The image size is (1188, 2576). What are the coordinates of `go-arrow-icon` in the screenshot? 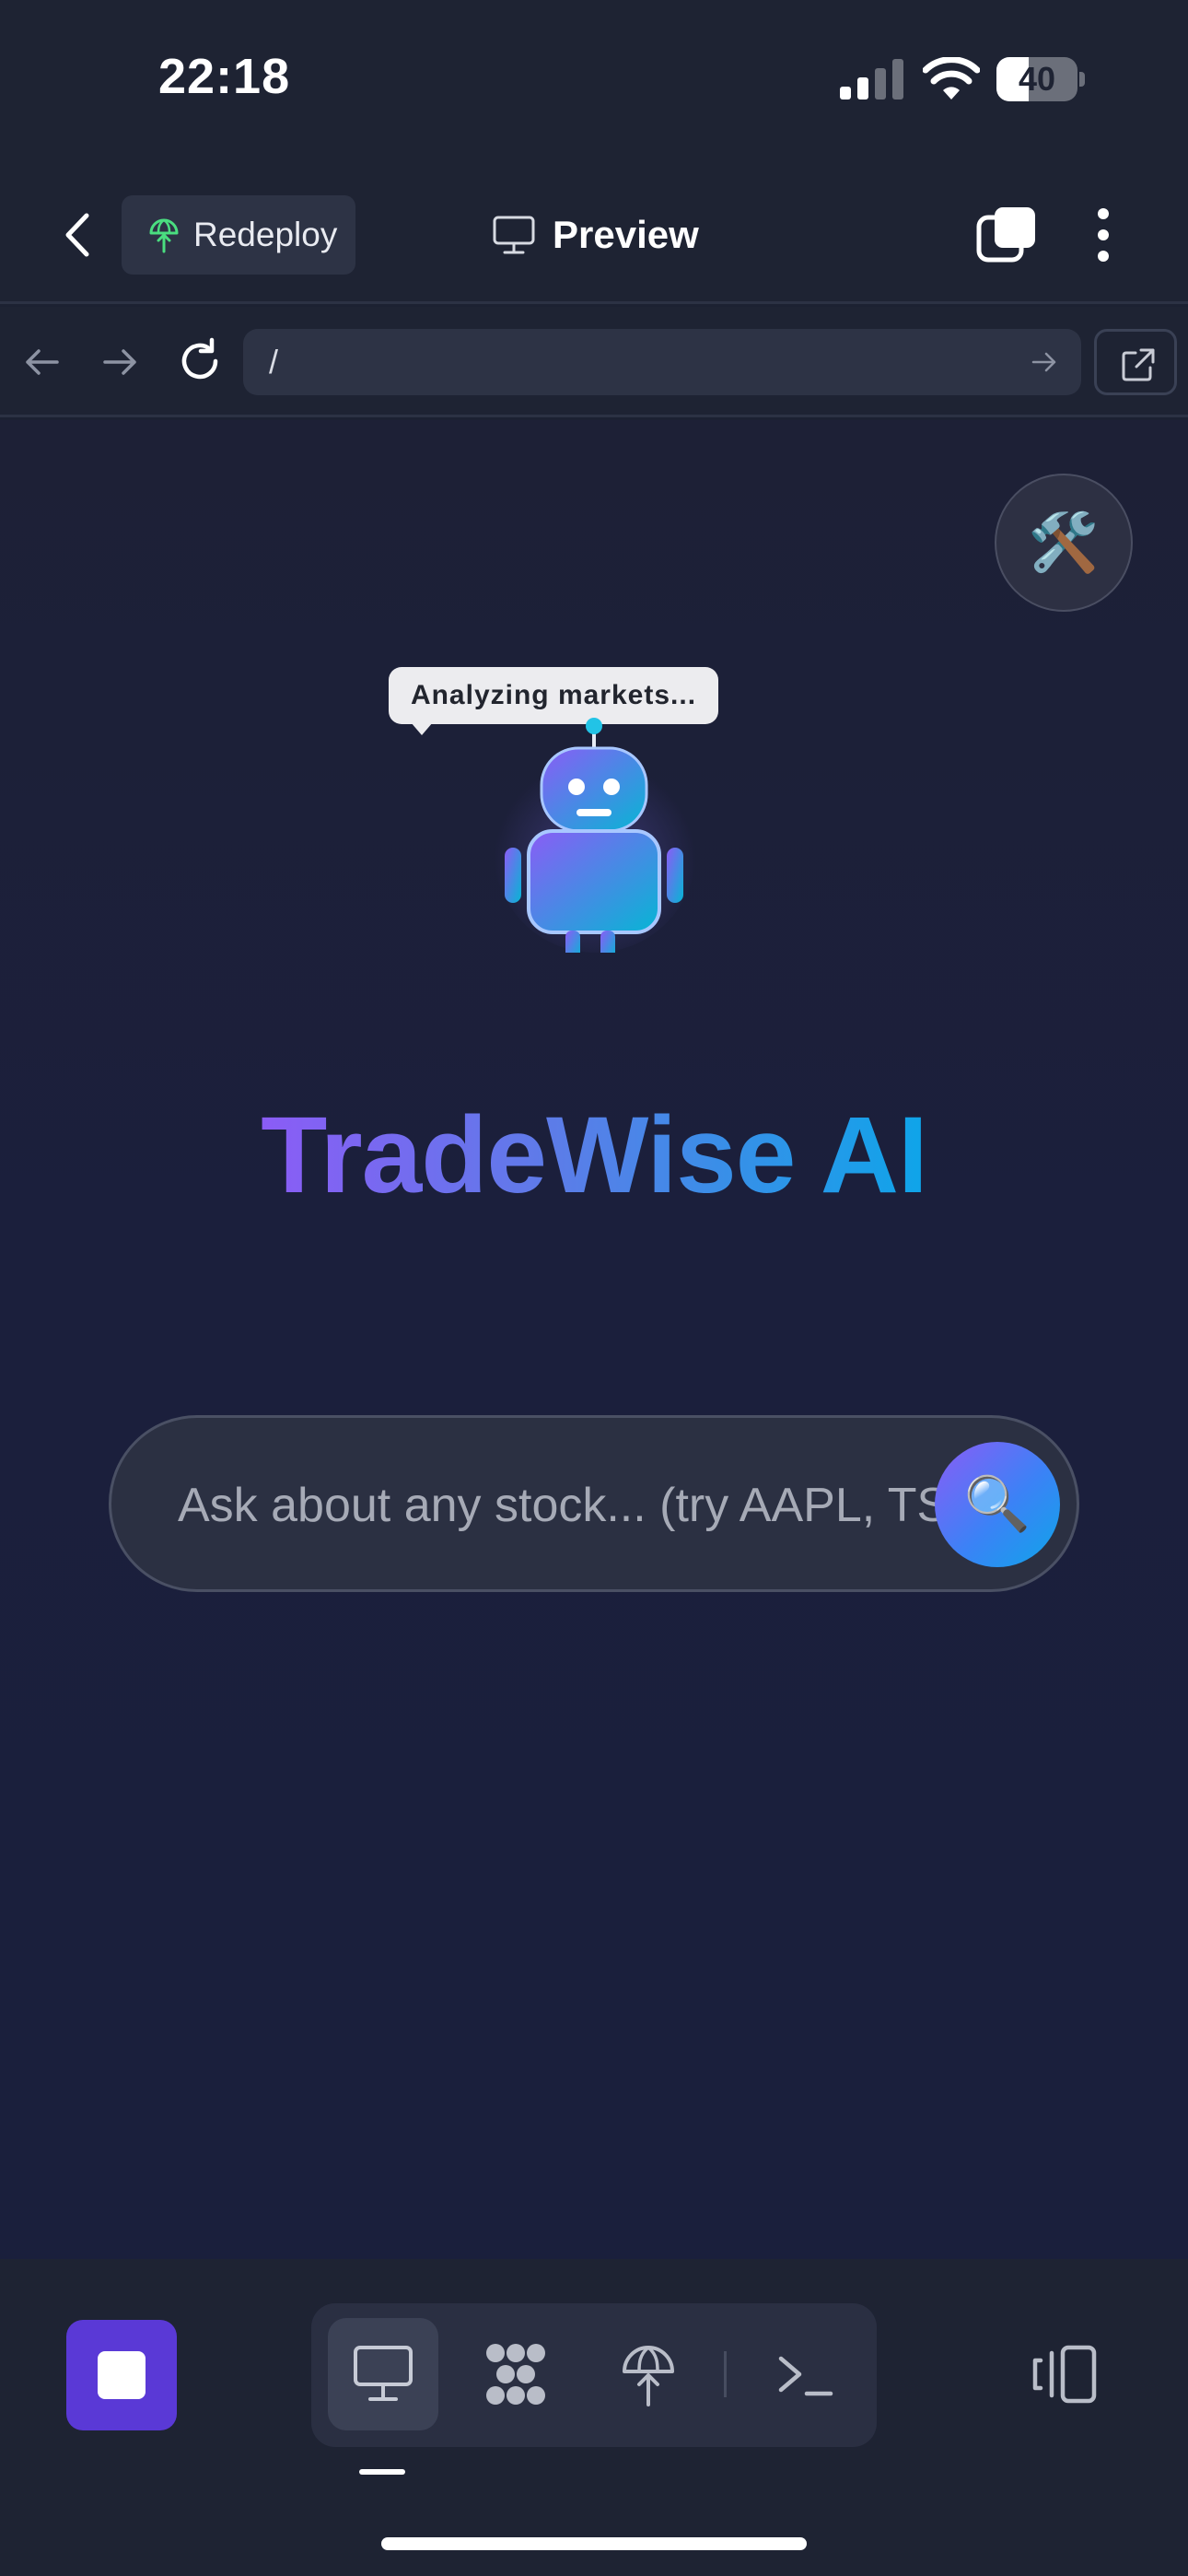 It's located at (1044, 362).